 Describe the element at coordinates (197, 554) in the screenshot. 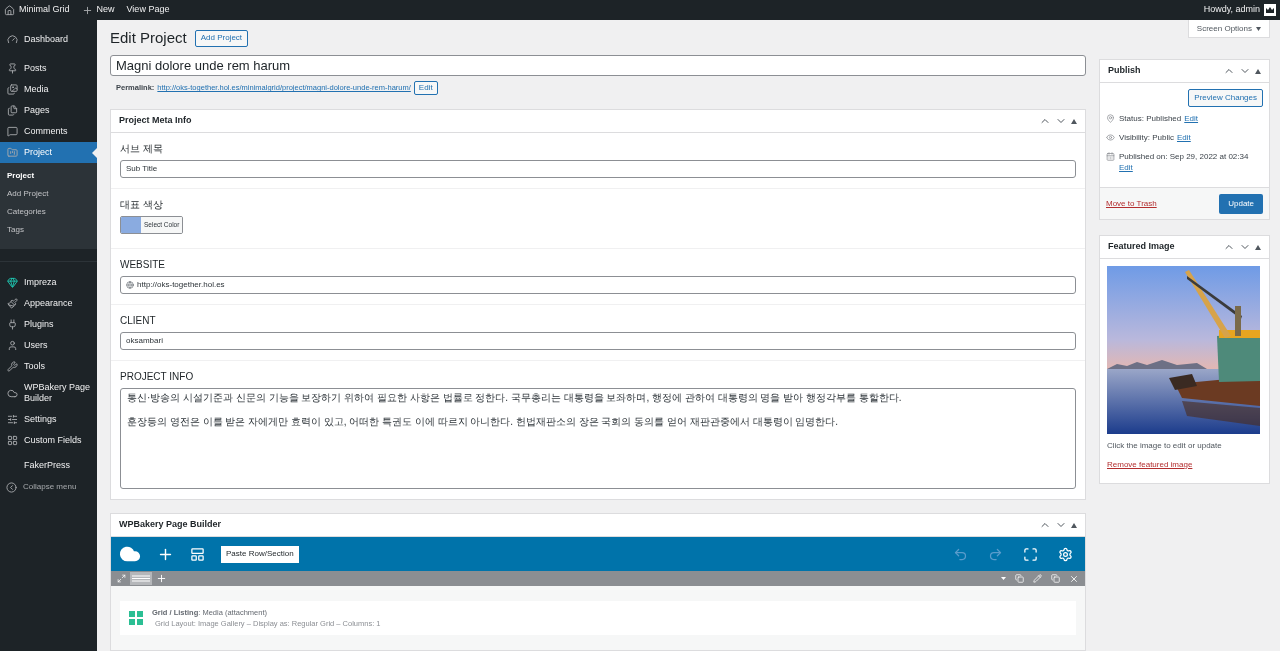

I see `template-icon` at that location.